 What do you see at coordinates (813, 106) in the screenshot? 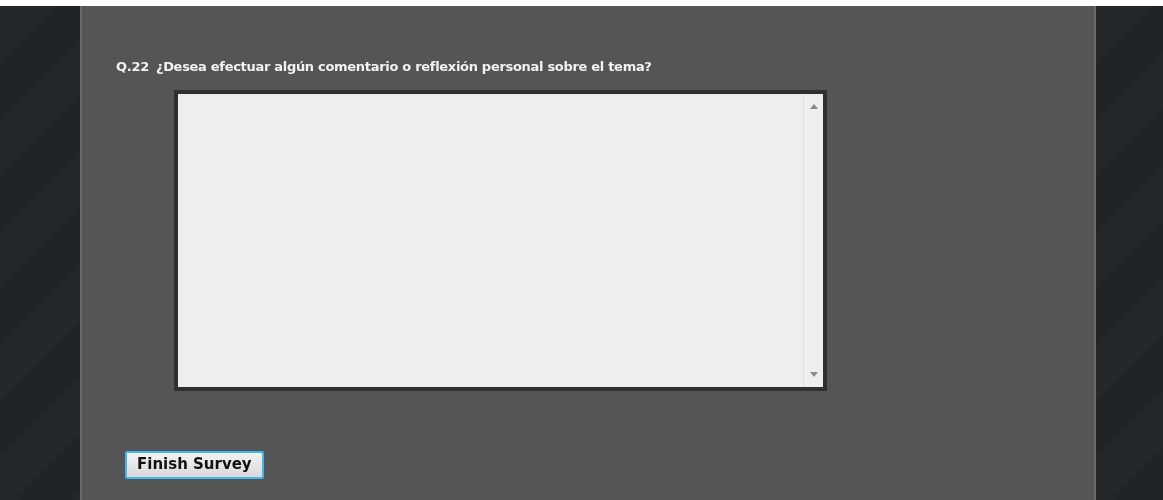
I see `scroll-up-icon` at bounding box center [813, 106].